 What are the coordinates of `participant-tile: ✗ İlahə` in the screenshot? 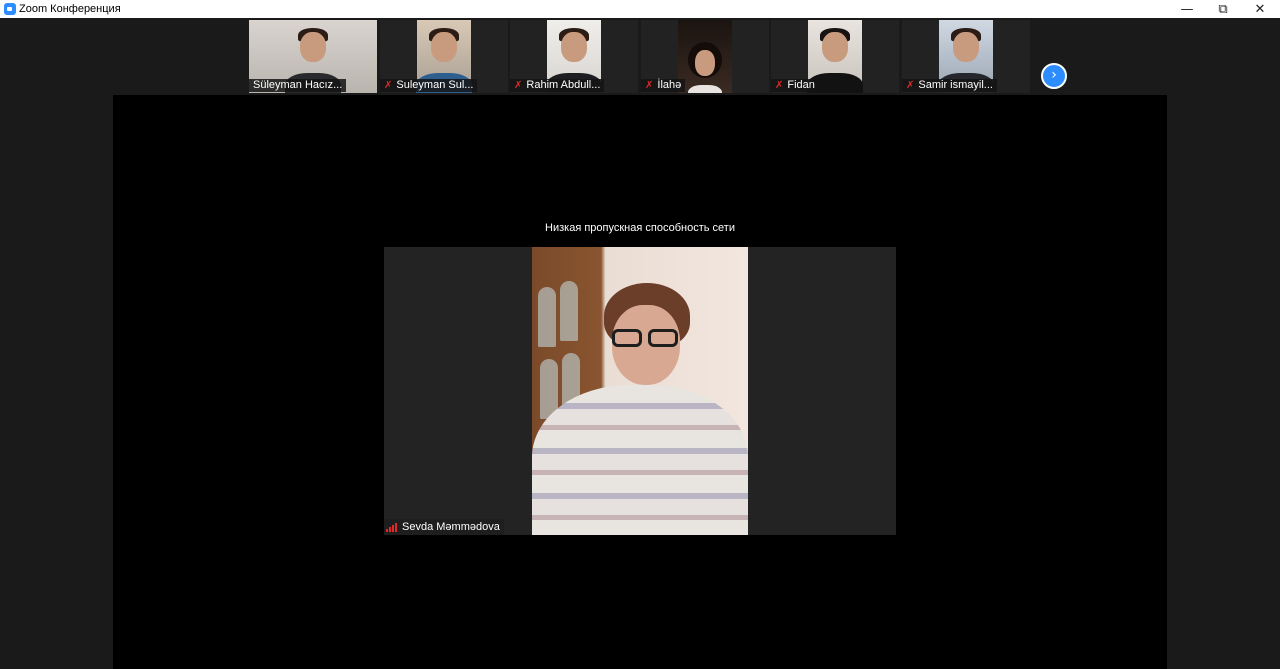 It's located at (705, 56).